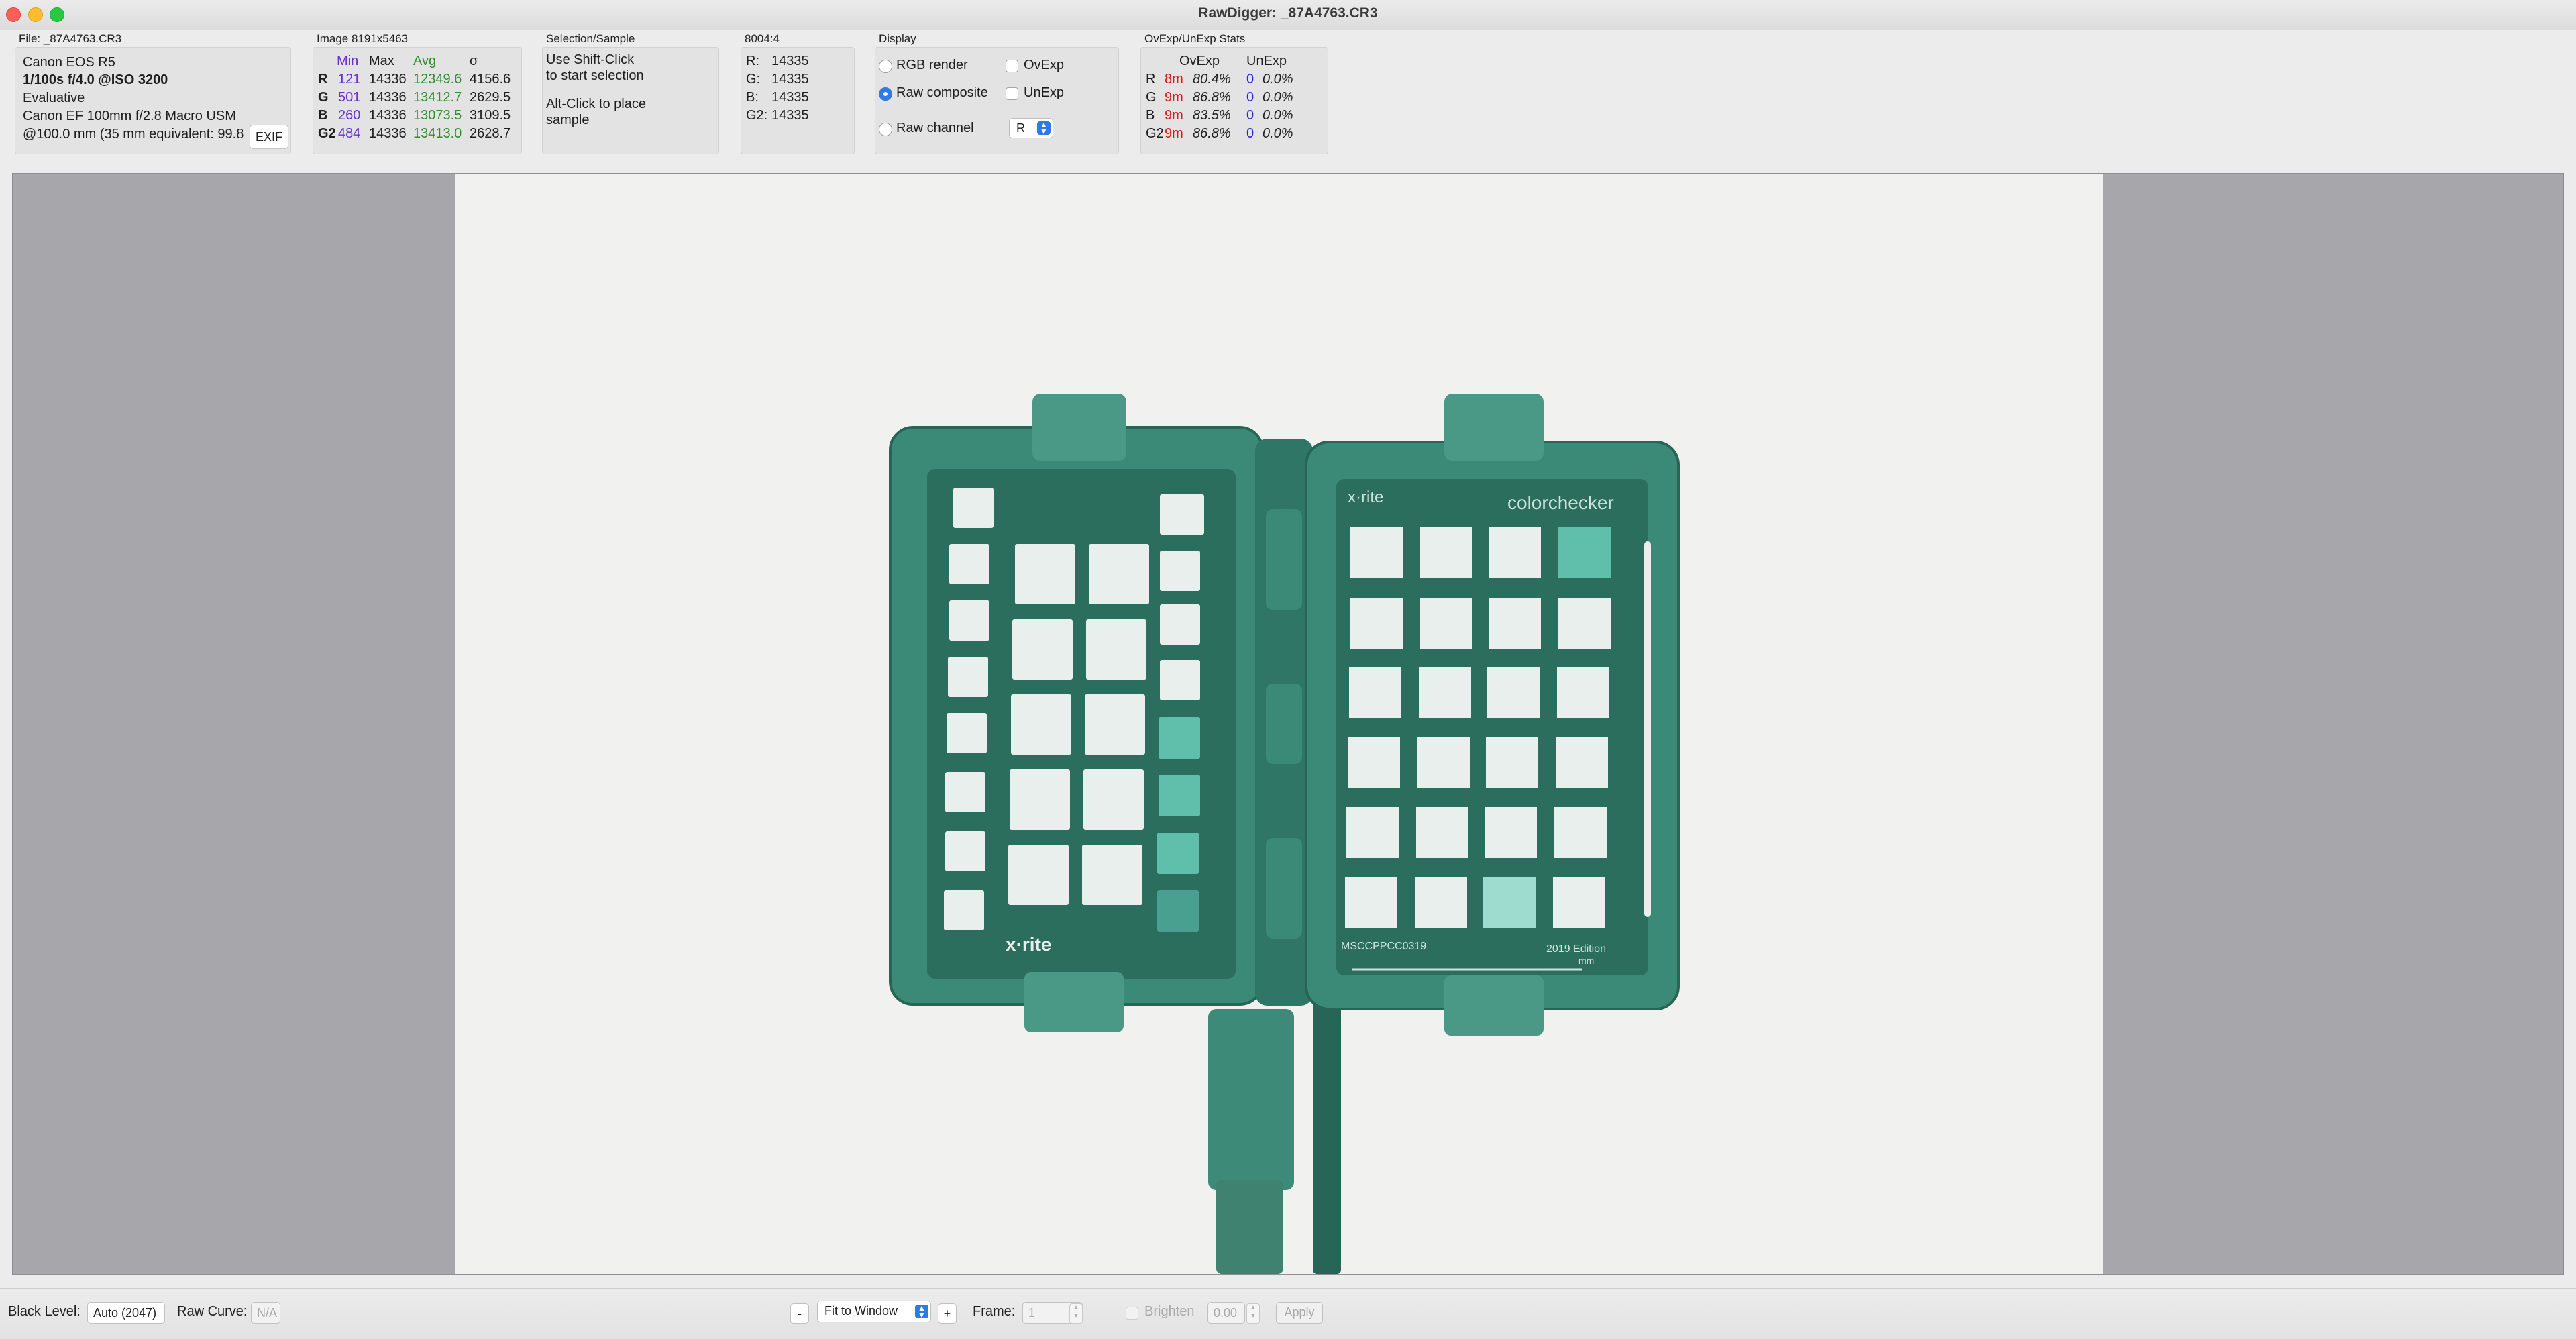  Describe the element at coordinates (490, 133) in the screenshot. I see `stats-row-sigma: 2628.7` at that location.